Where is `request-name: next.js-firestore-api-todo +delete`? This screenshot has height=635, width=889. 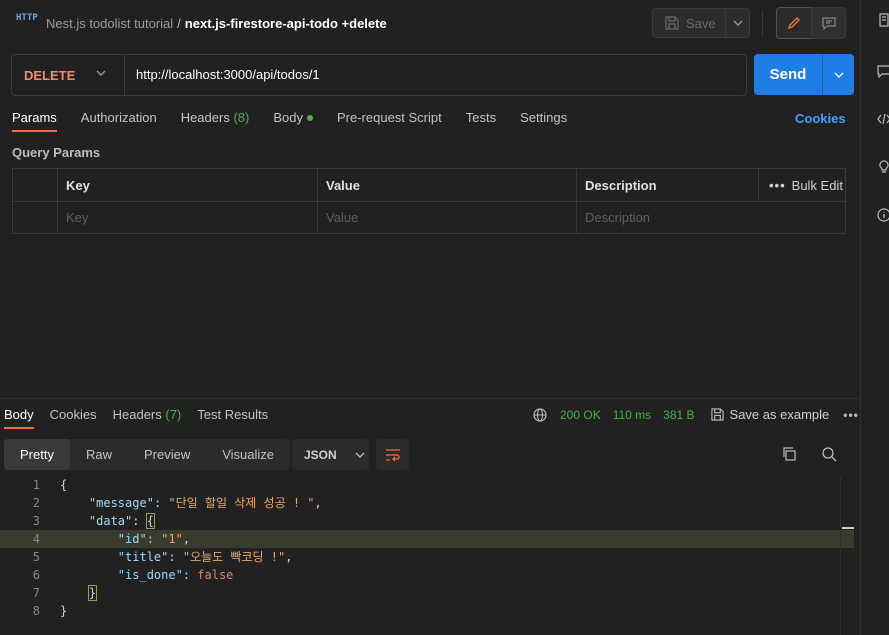
request-name: next.js-firestore-api-todo +delete is located at coordinates (286, 23).